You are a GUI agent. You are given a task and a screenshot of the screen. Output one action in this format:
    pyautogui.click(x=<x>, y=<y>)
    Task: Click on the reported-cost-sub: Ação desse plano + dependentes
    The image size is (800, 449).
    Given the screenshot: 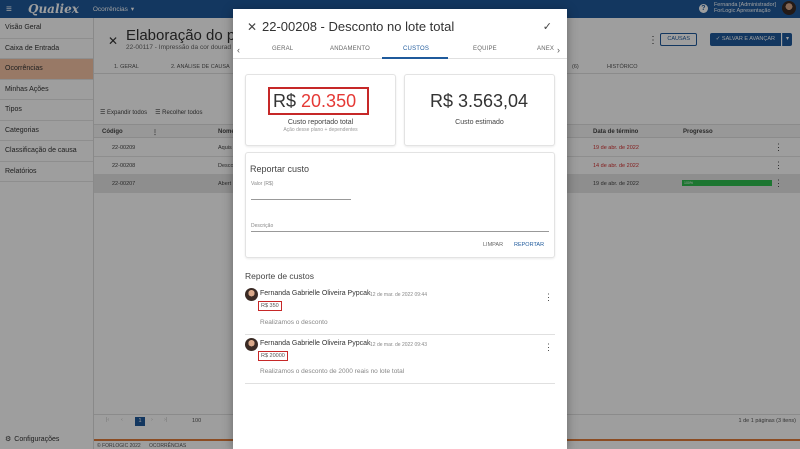 What is the action you would take?
    pyautogui.click(x=320, y=130)
    